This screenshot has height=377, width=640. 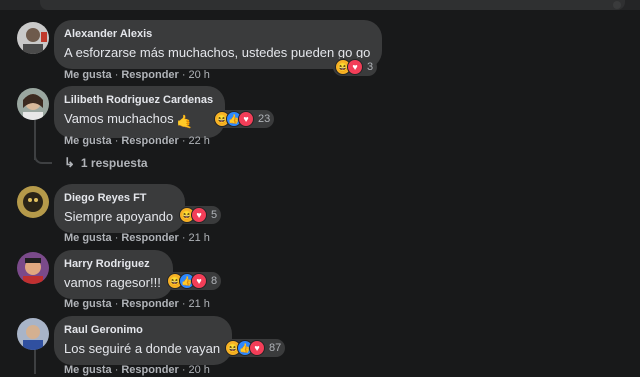 I want to click on comment-text: Los seguiré a donde vayan, so click(x=142, y=348).